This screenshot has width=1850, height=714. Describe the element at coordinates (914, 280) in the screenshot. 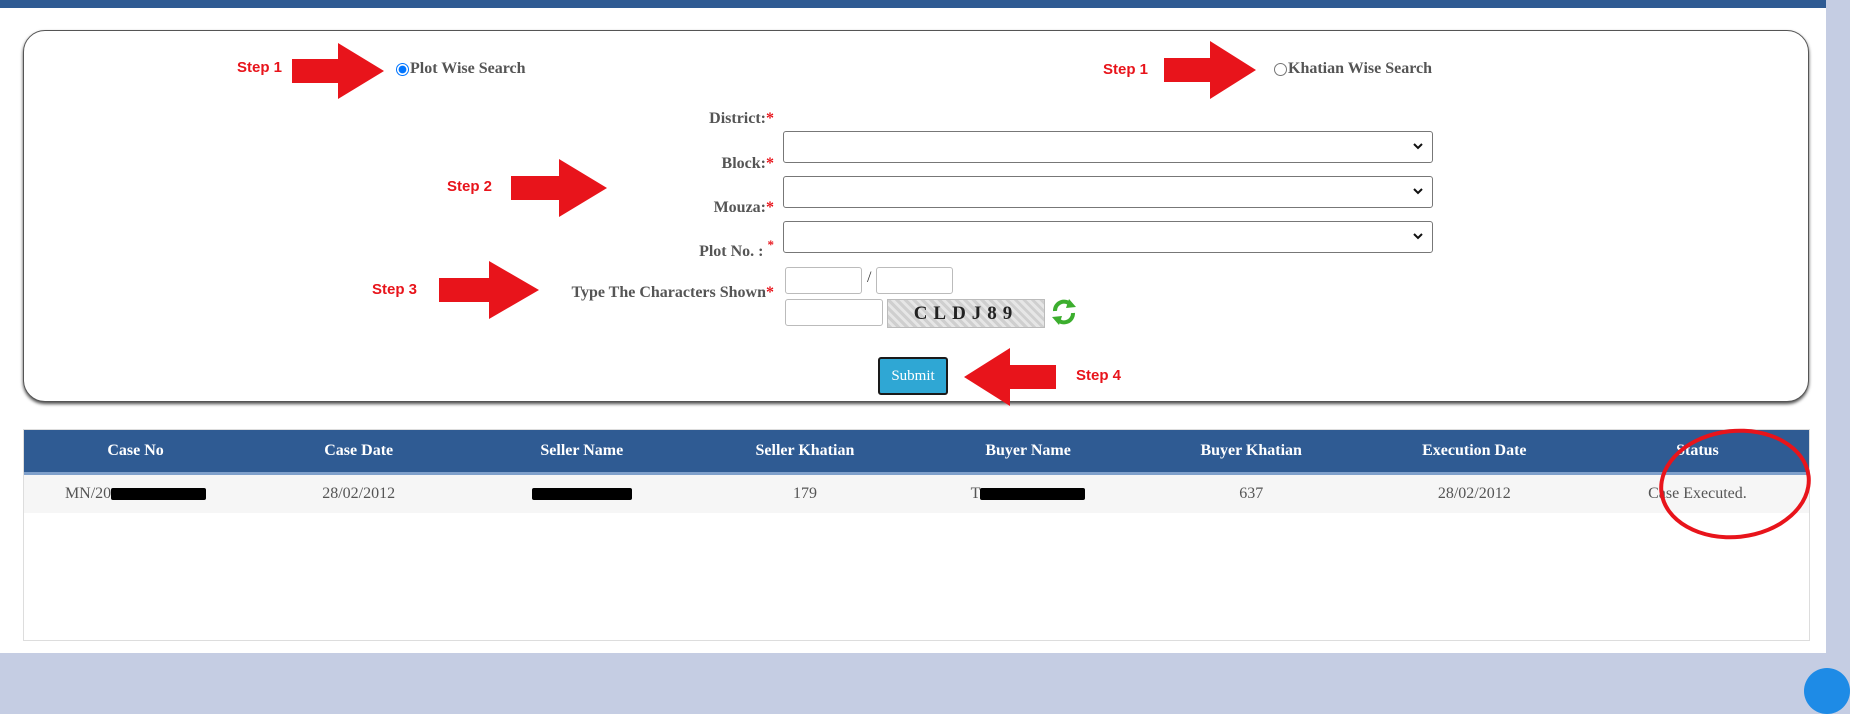

I see `plot-no-sub-input` at that location.